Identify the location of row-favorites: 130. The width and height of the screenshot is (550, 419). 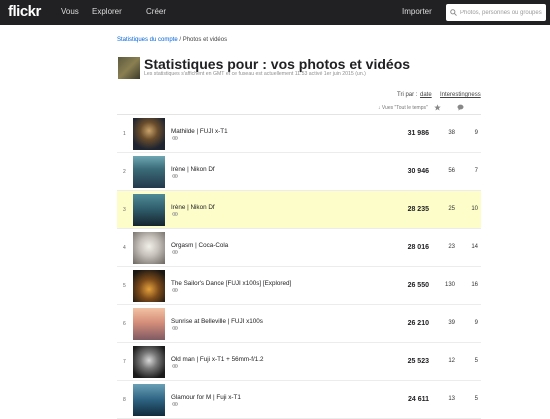
(449, 285).